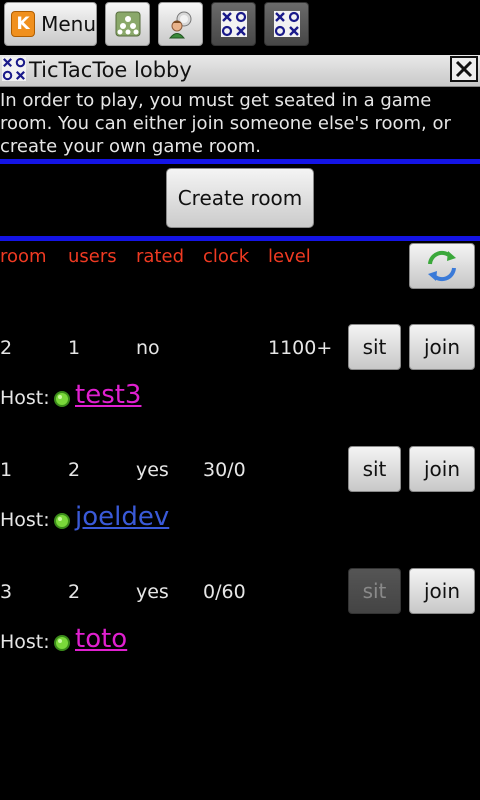 This screenshot has width=480, height=800. I want to click on players-button, so click(180, 24).